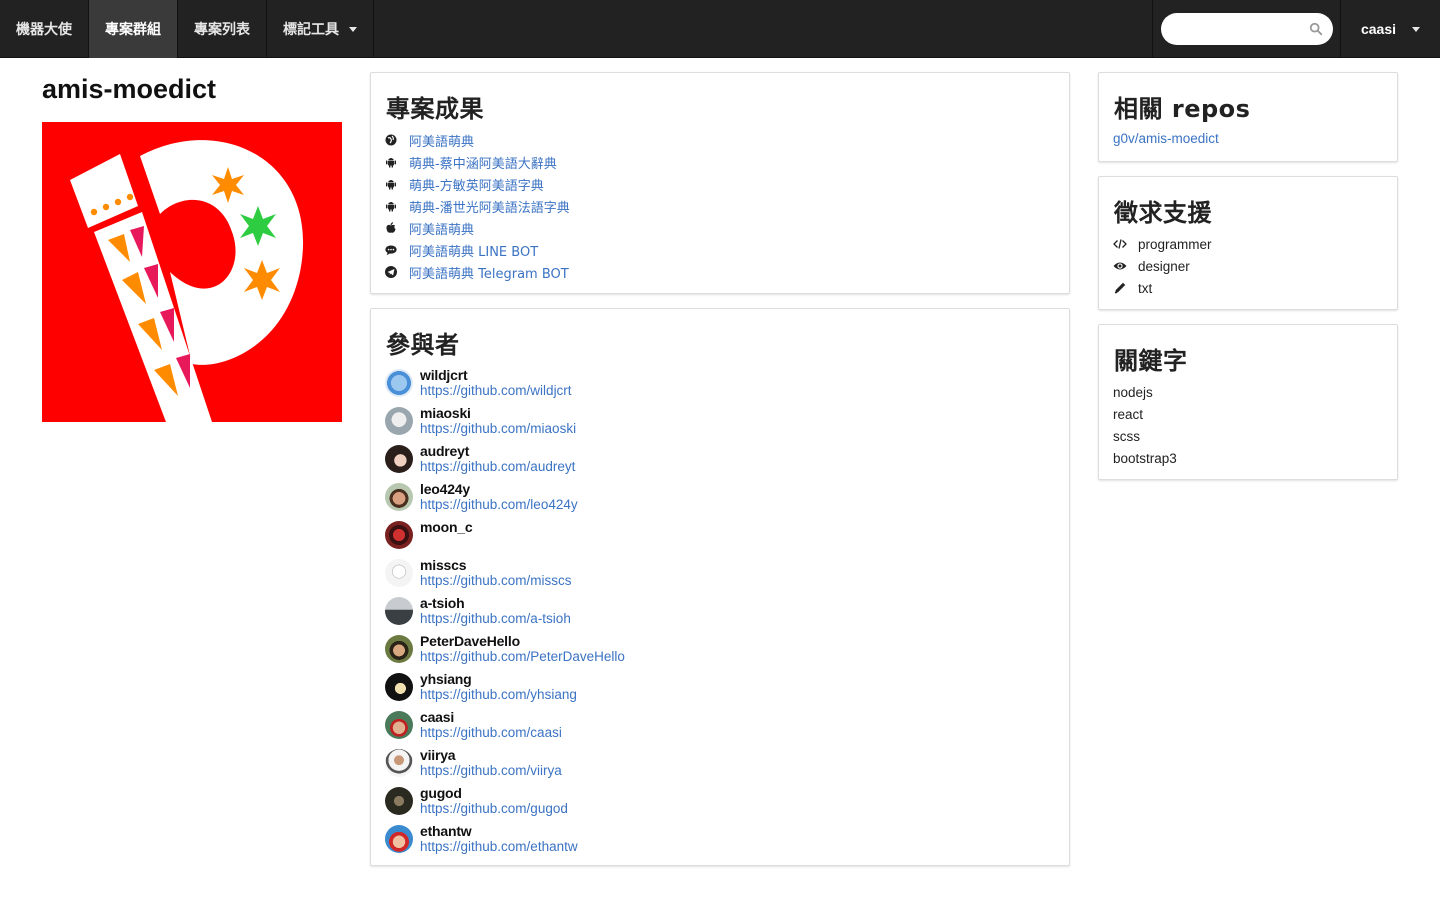  I want to click on nav-item-project-list: 專案列表, so click(222, 29).